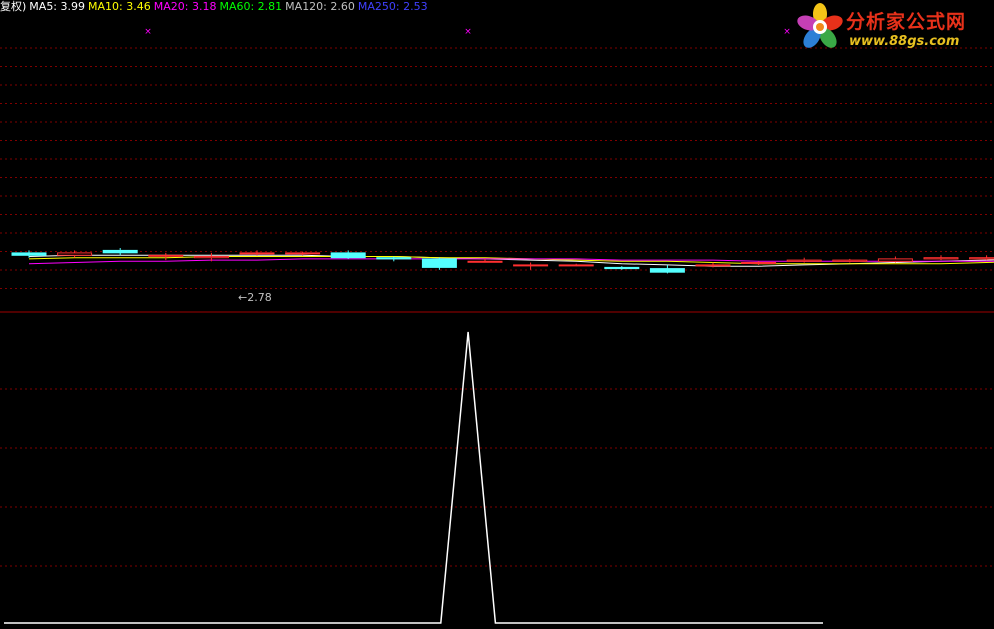 The width and height of the screenshot is (994, 629). I want to click on legend-ma250: MA250: 2.53, so click(392, 6).